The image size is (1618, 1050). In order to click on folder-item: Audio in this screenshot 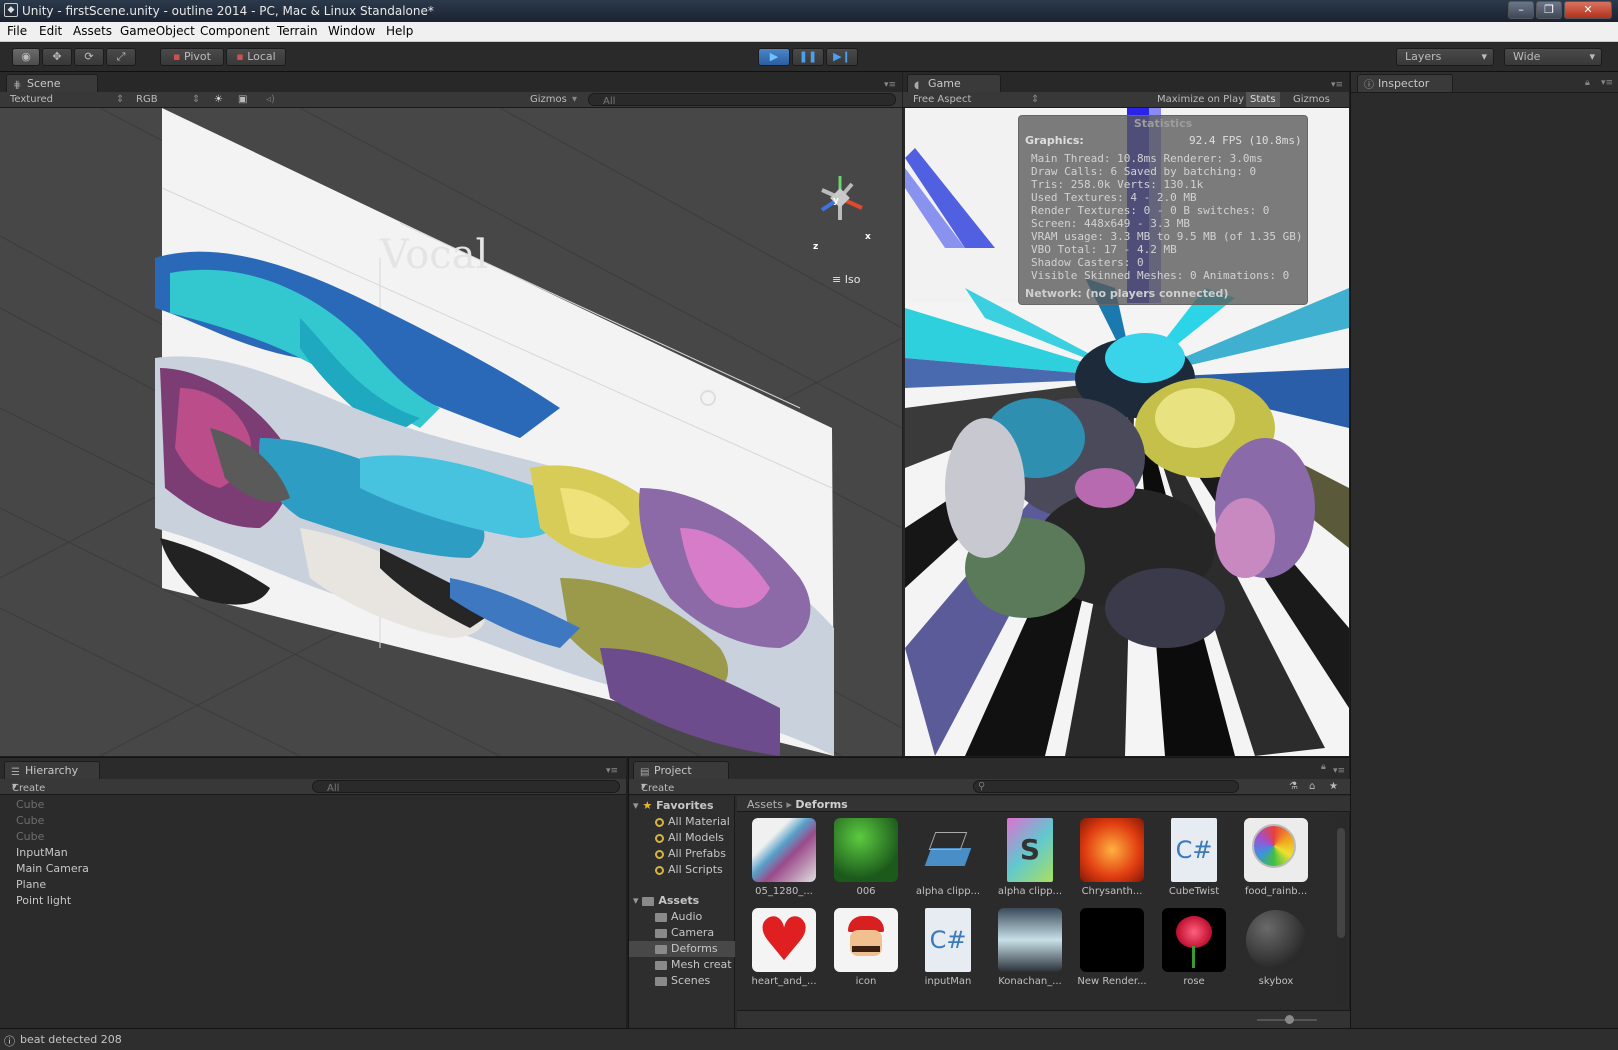, I will do `click(678, 916)`.